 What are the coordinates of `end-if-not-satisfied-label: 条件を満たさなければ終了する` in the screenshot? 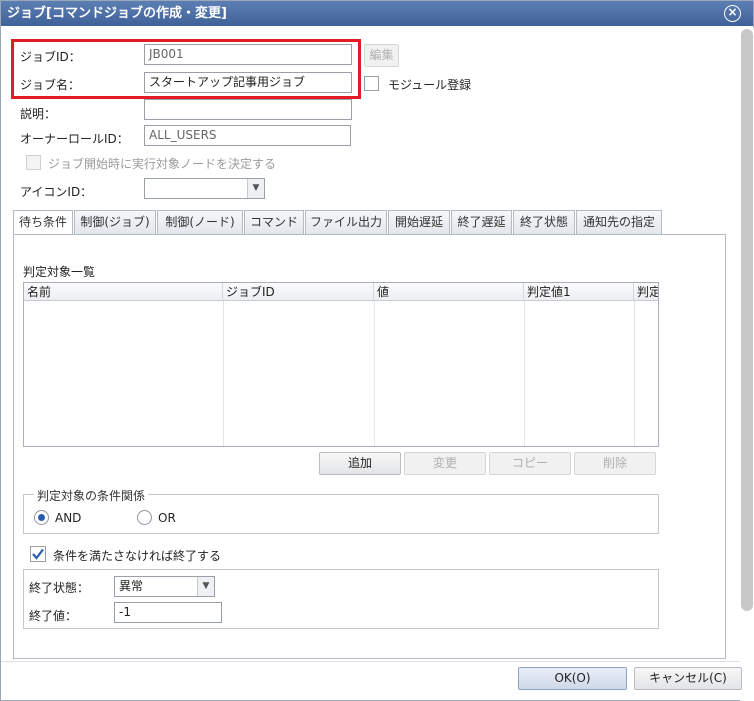 It's located at (137, 556).